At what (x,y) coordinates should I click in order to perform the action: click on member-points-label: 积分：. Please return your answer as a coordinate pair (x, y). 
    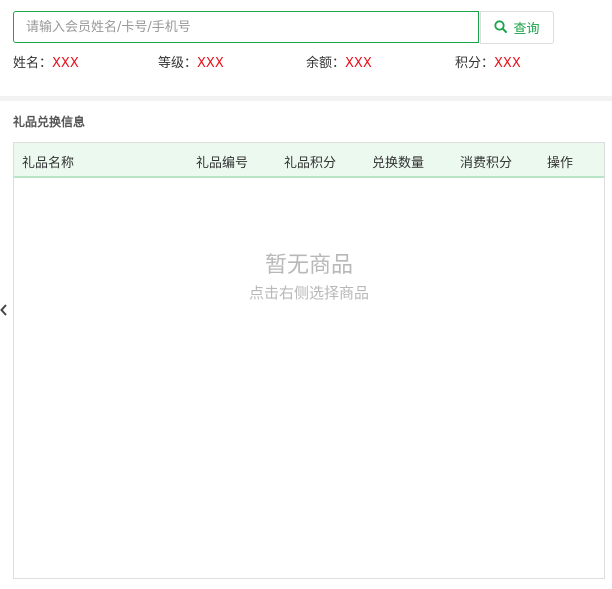
    Looking at the image, I should click on (475, 63).